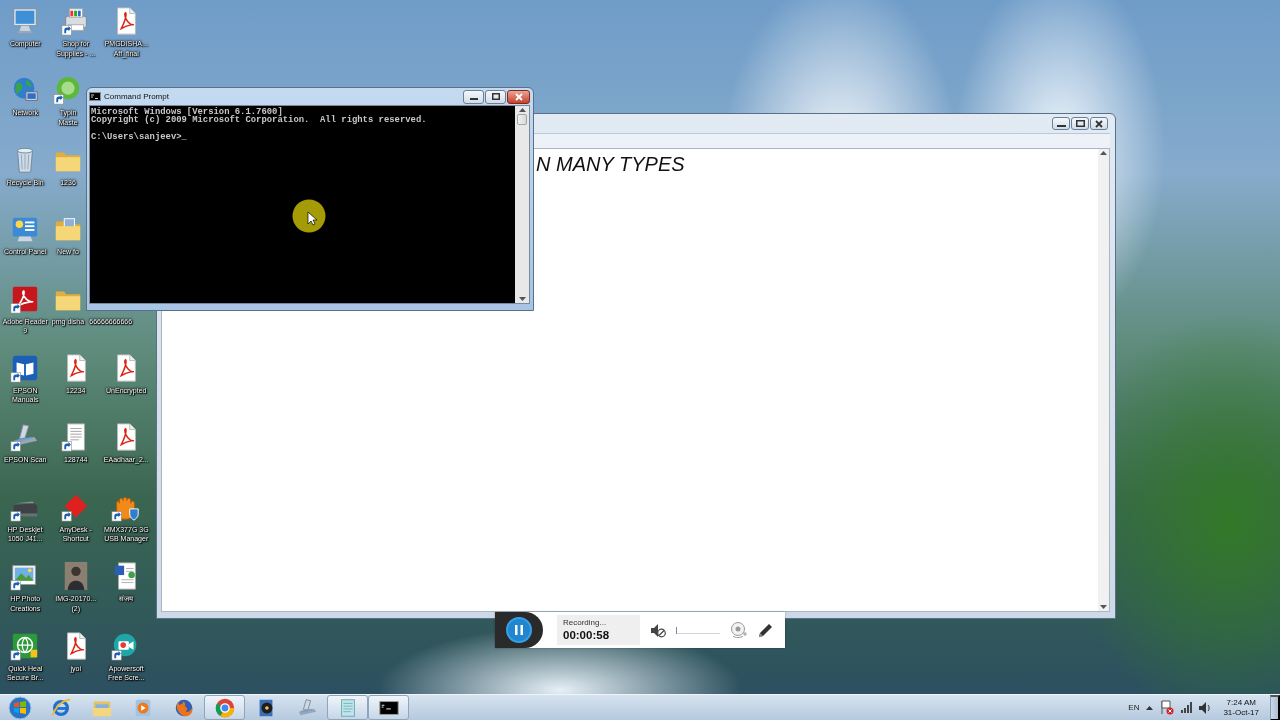  Describe the element at coordinates (658, 630) in the screenshot. I see `muted-speaker-icon` at that location.